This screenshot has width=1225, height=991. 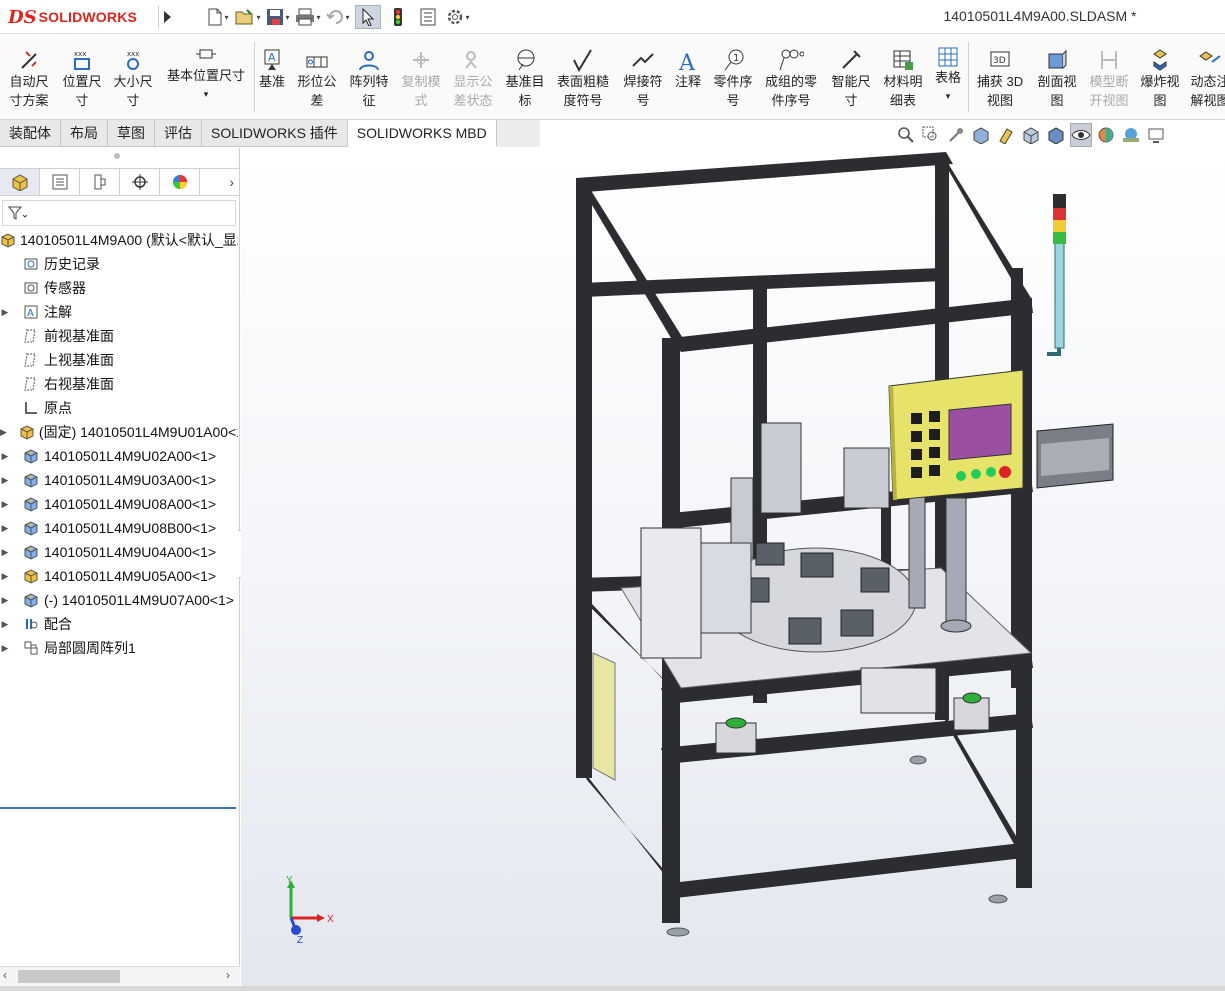 I want to click on table-button: 表格 ▾, so click(x=948, y=82).